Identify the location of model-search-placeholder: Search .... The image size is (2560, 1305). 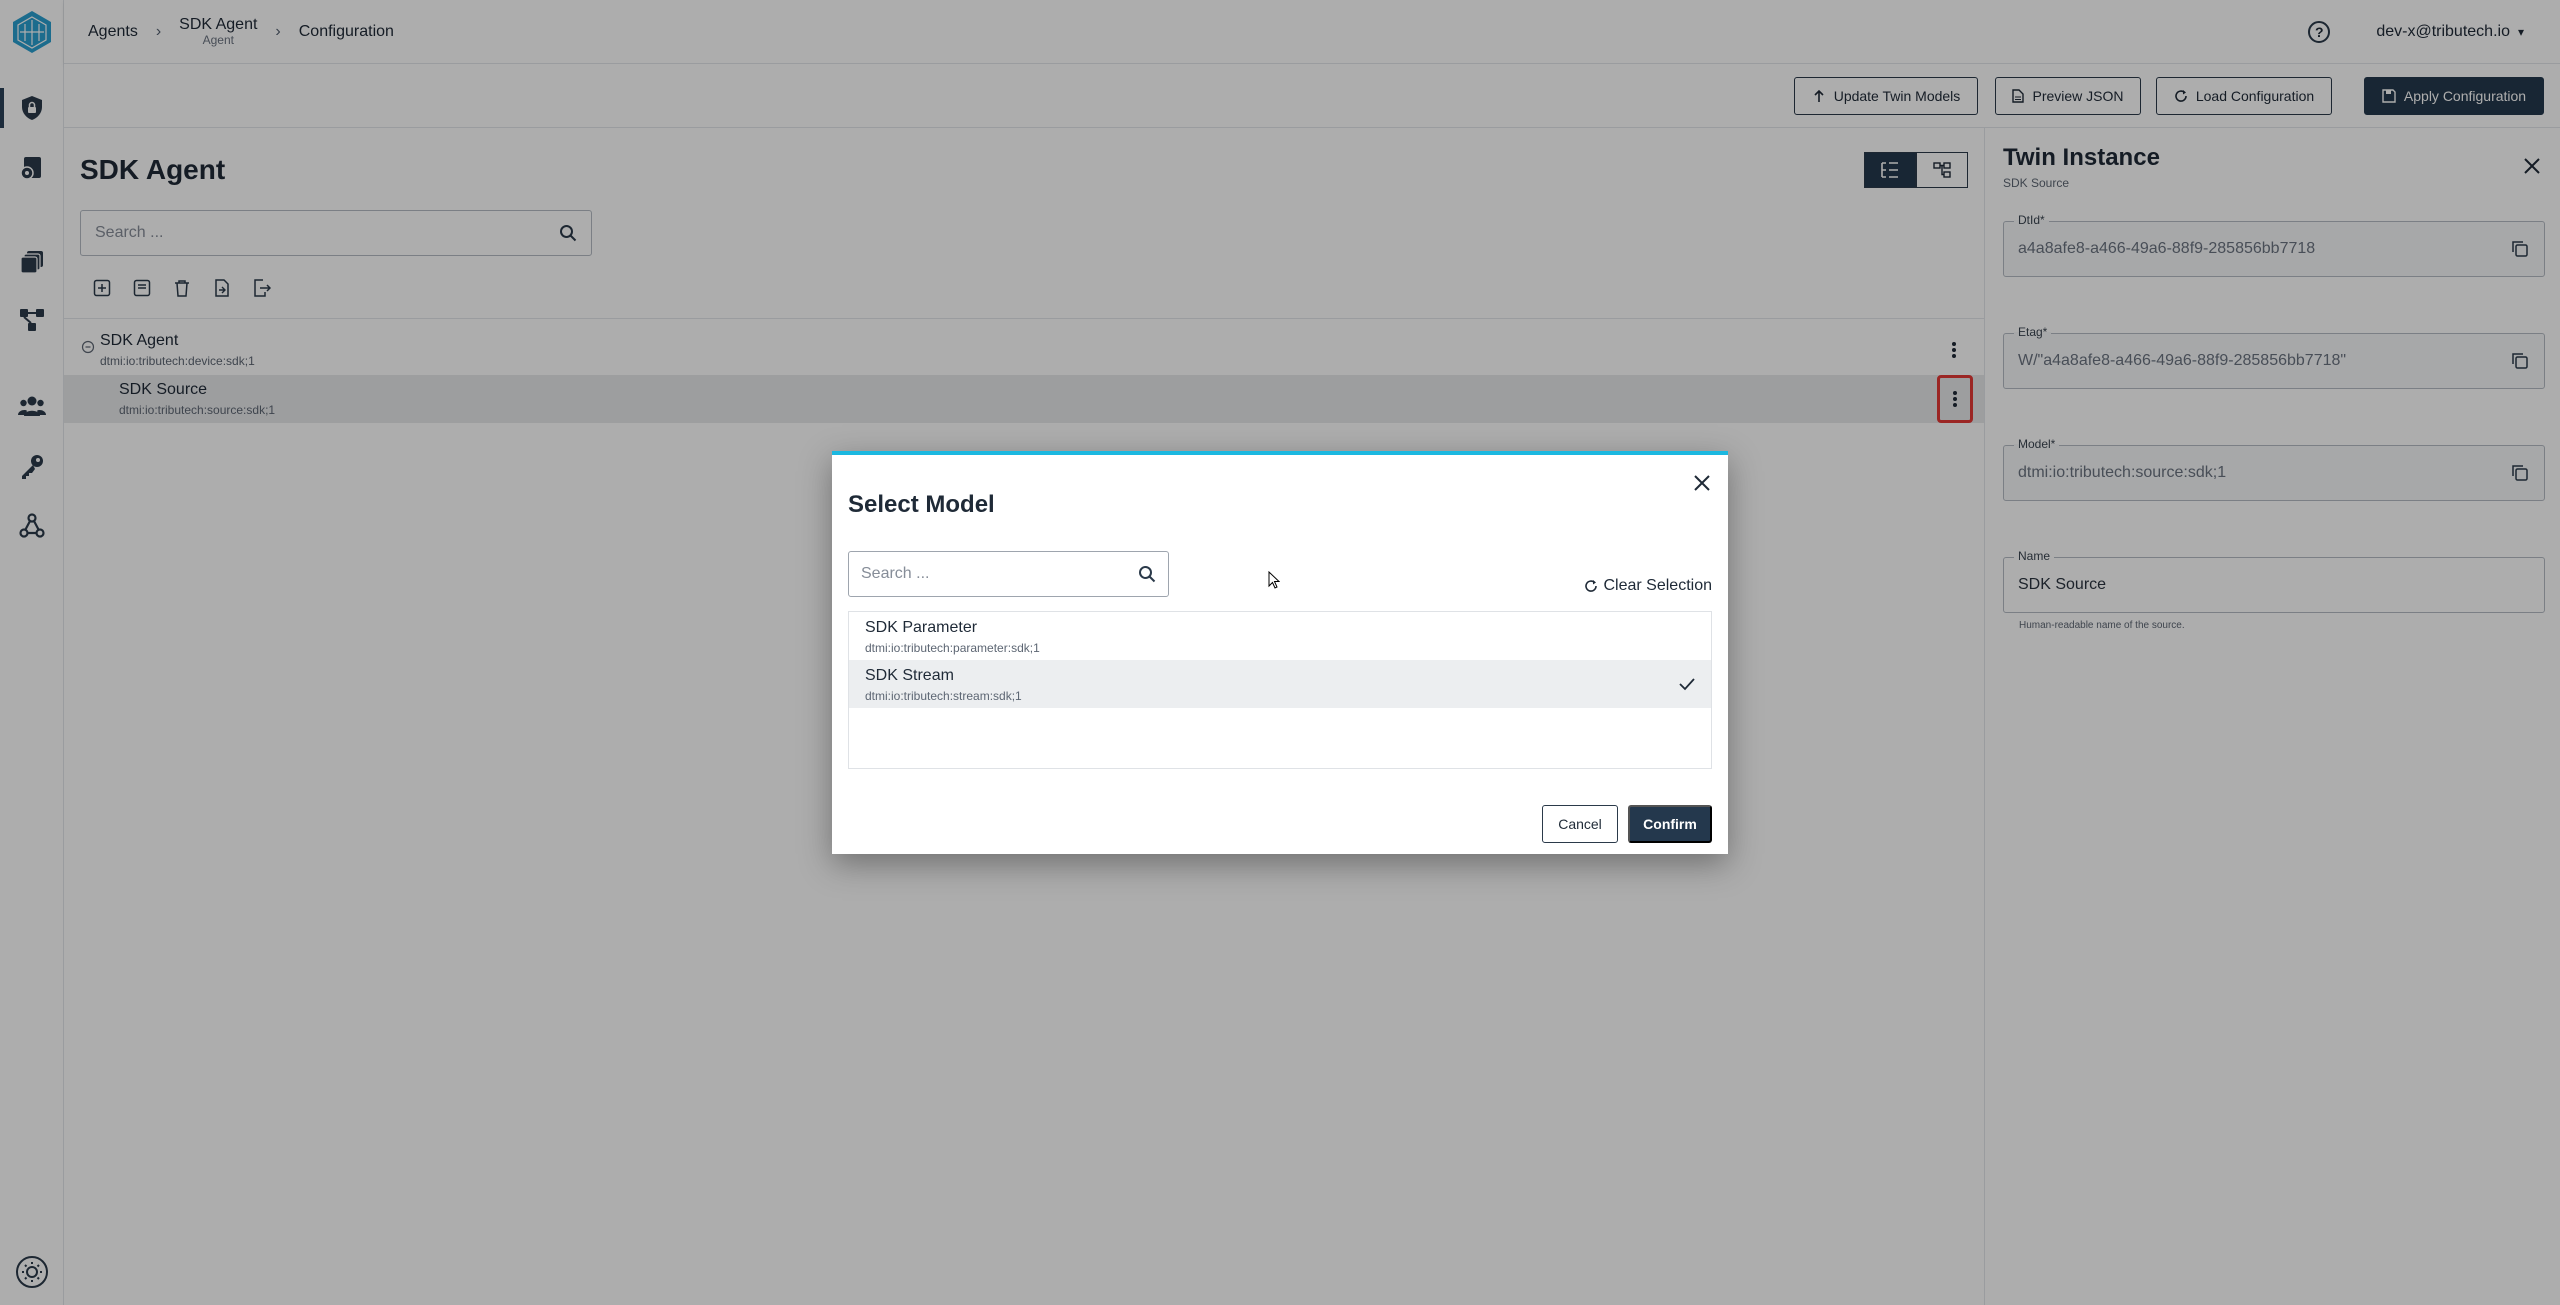
(895, 573).